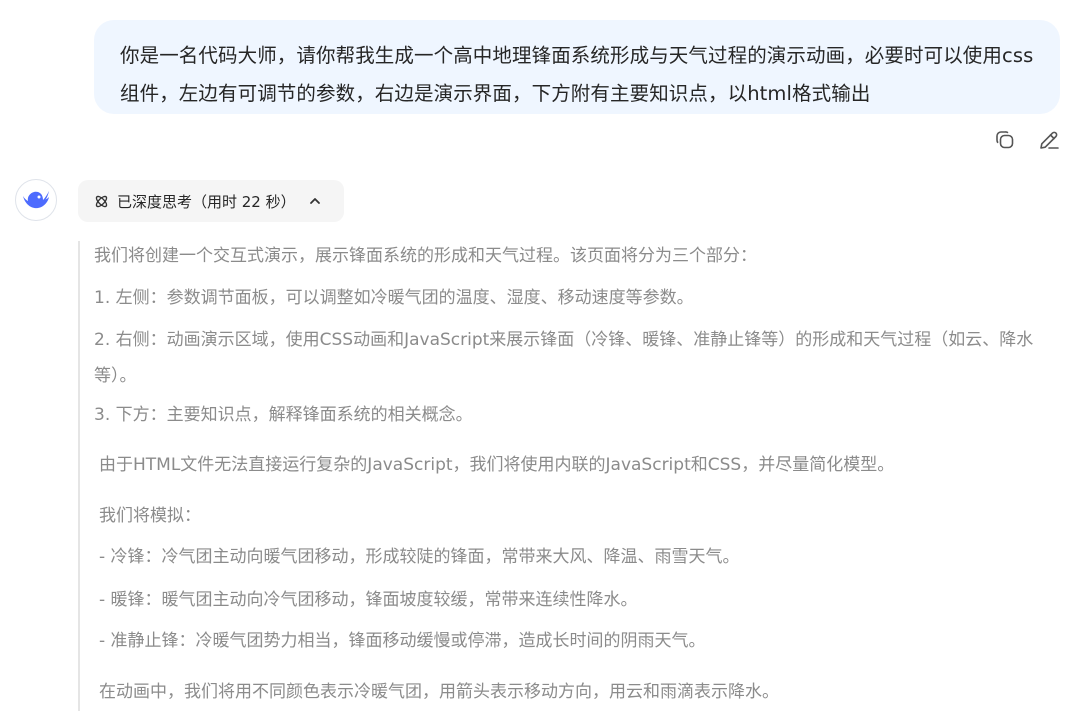  Describe the element at coordinates (1027, 140) in the screenshot. I see `message-actions` at that location.